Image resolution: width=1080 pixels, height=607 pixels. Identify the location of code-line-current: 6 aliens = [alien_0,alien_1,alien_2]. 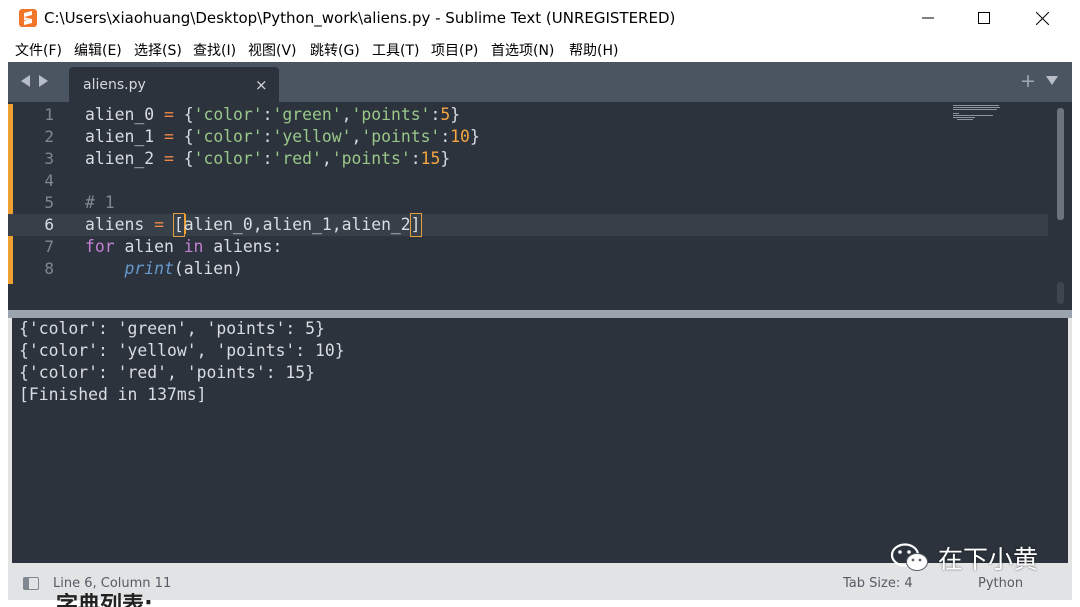
(528, 225).